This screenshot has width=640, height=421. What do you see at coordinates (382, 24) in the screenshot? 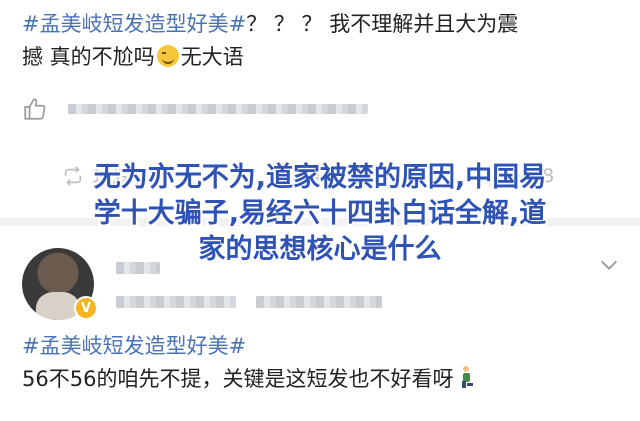
I see `post-text-line1: ？ ？ ？ 我不理解并且大为震` at bounding box center [382, 24].